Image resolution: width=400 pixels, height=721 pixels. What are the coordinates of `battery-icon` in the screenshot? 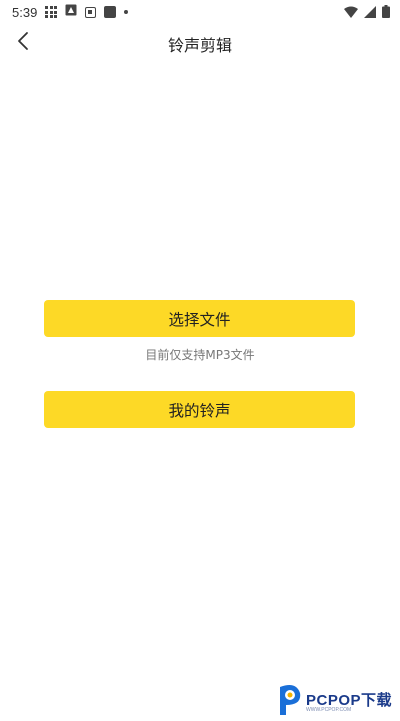 It's located at (386, 13).